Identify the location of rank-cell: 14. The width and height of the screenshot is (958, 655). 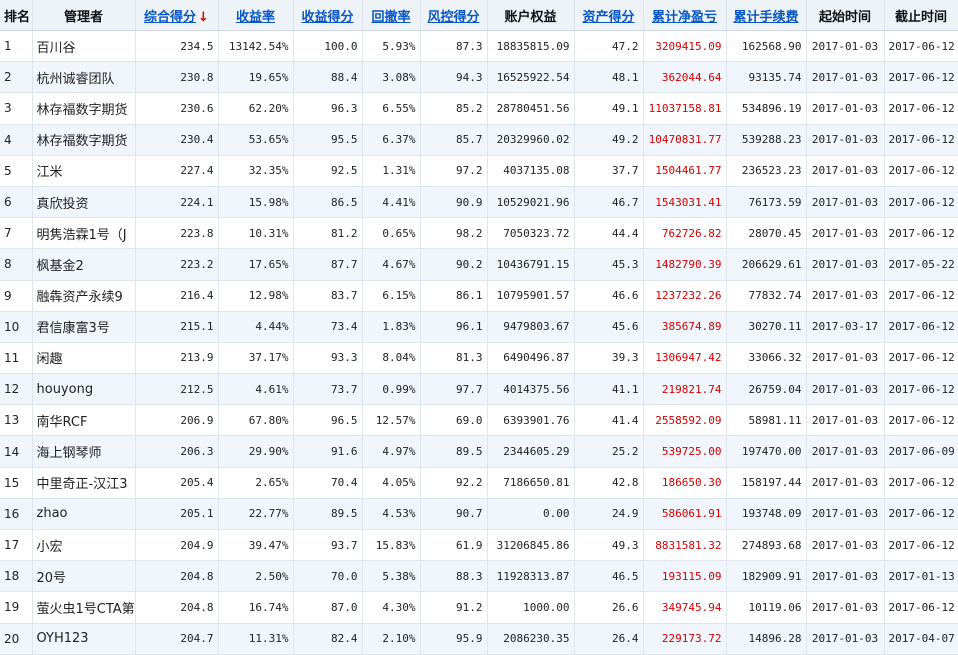
(16, 451).